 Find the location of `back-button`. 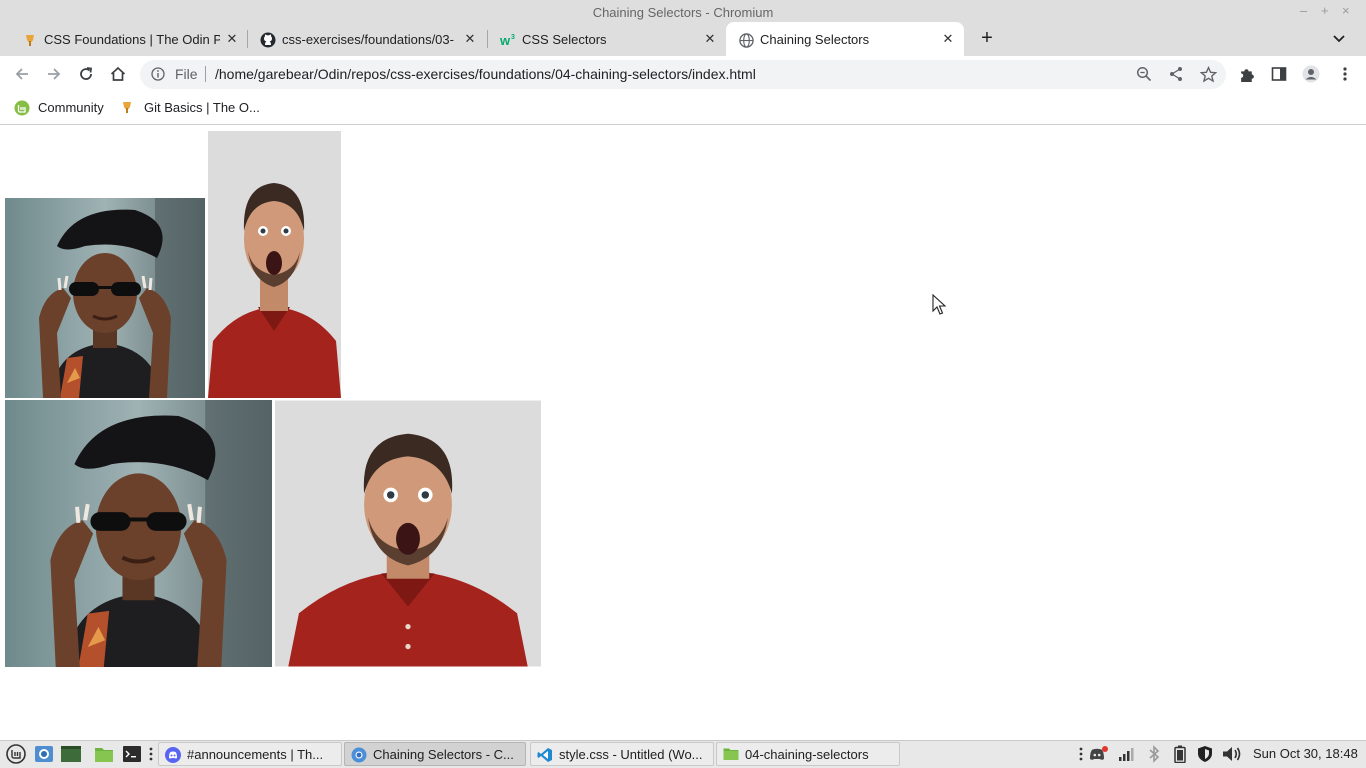

back-button is located at coordinates (22, 74).